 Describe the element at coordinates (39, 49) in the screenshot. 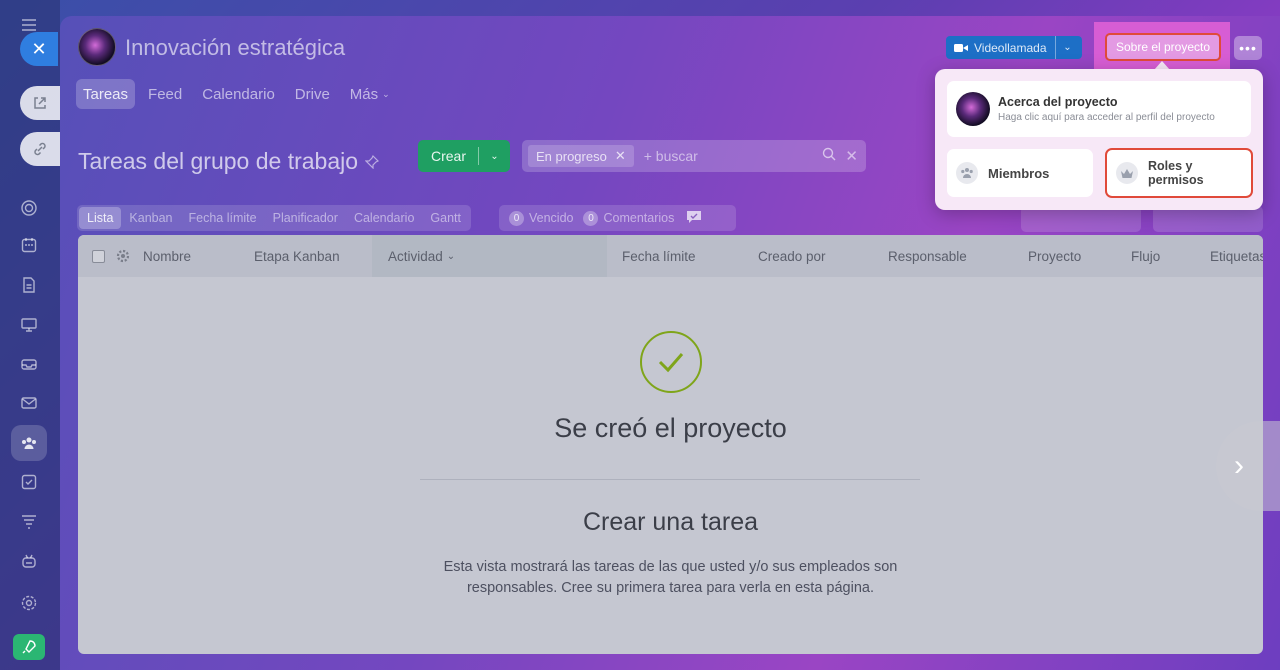

I see `close-slider-button: ✕` at that location.